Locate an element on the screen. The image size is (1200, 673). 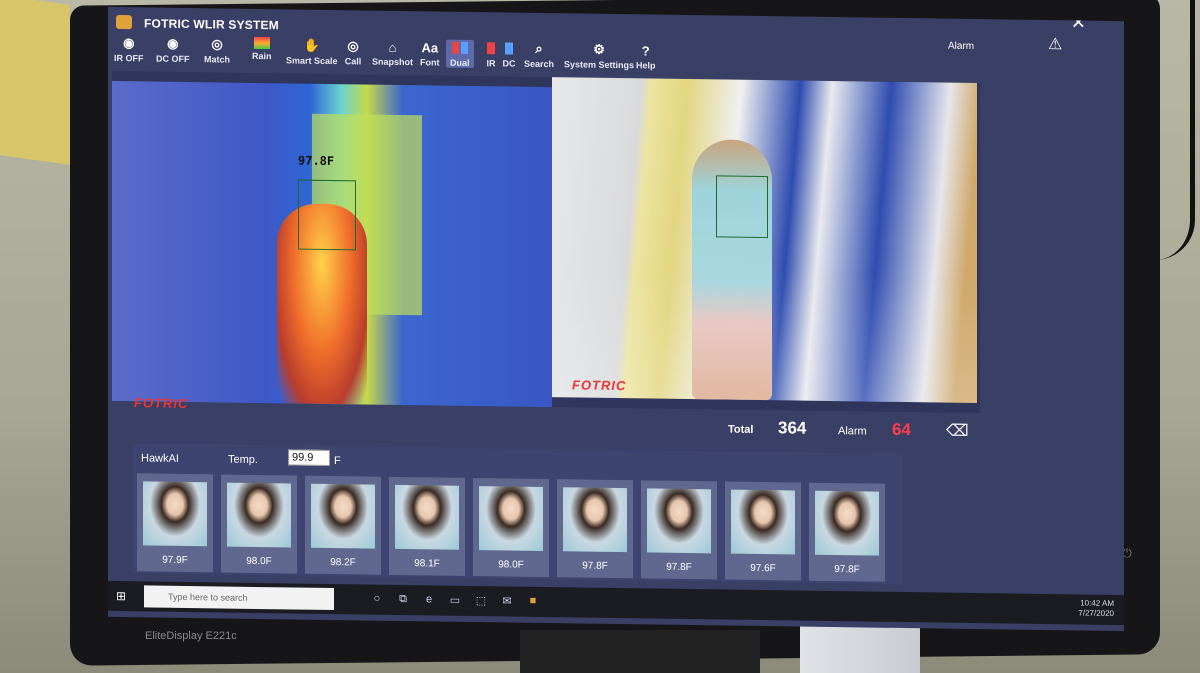
ir-off-button: ◉ IR OFF is located at coordinates (129, 49).